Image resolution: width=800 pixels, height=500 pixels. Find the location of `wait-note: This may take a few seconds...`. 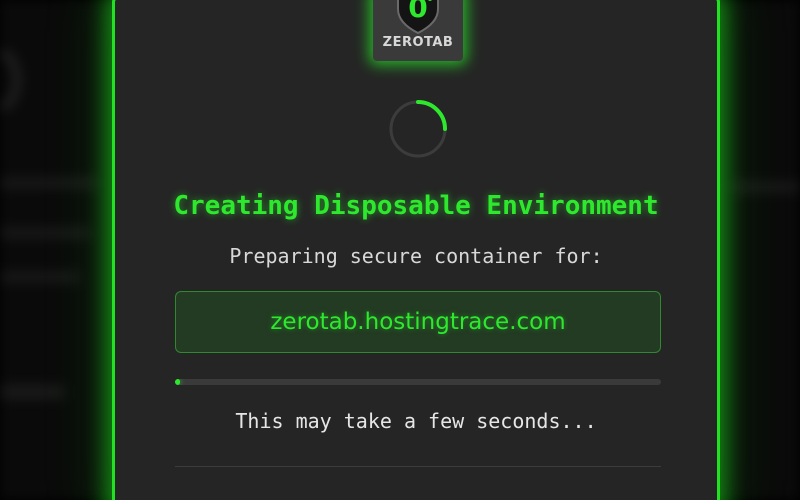

wait-note: This may take a few seconds... is located at coordinates (416, 421).